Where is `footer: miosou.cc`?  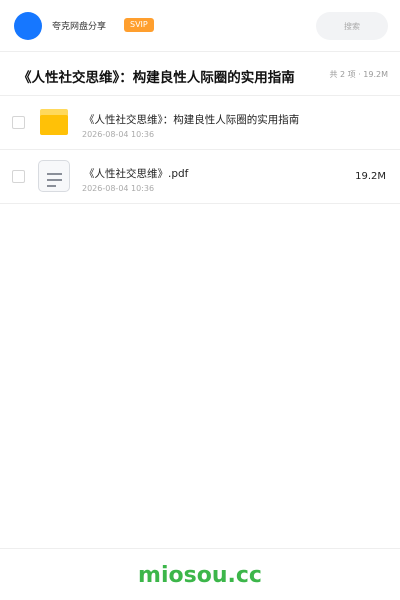 footer: miosou.cc is located at coordinates (200, 574).